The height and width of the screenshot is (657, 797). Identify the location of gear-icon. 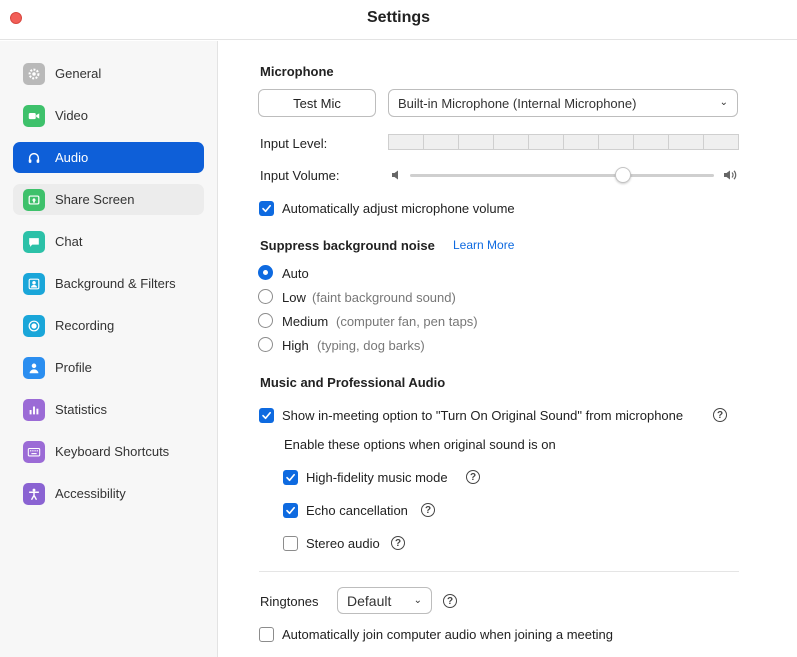
(34, 73).